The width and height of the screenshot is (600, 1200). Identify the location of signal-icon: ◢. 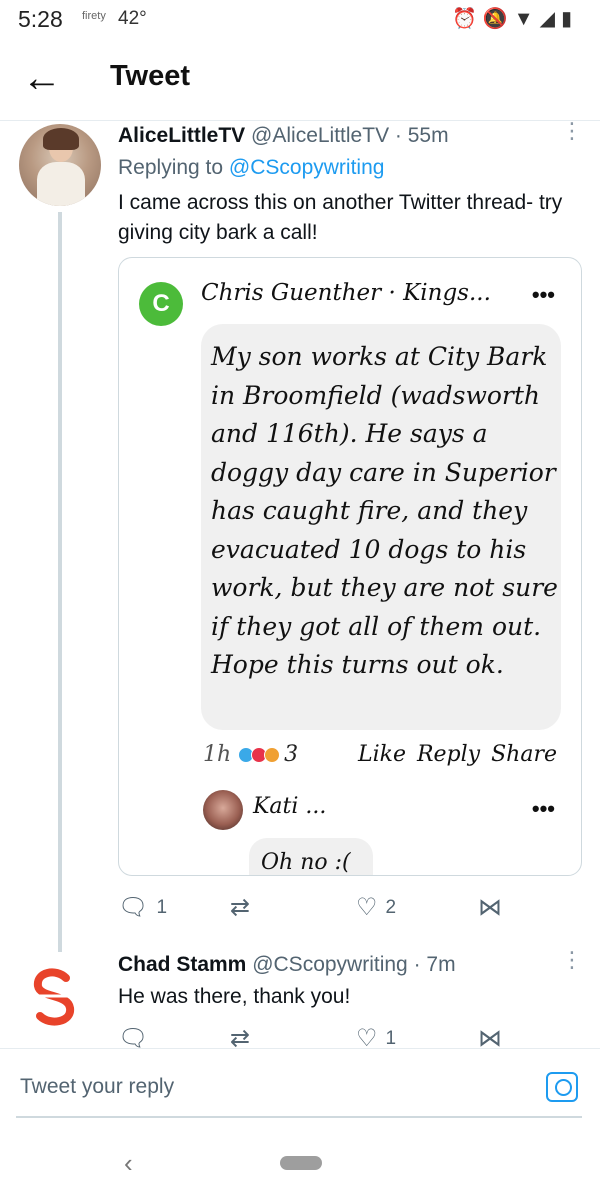
(550, 19).